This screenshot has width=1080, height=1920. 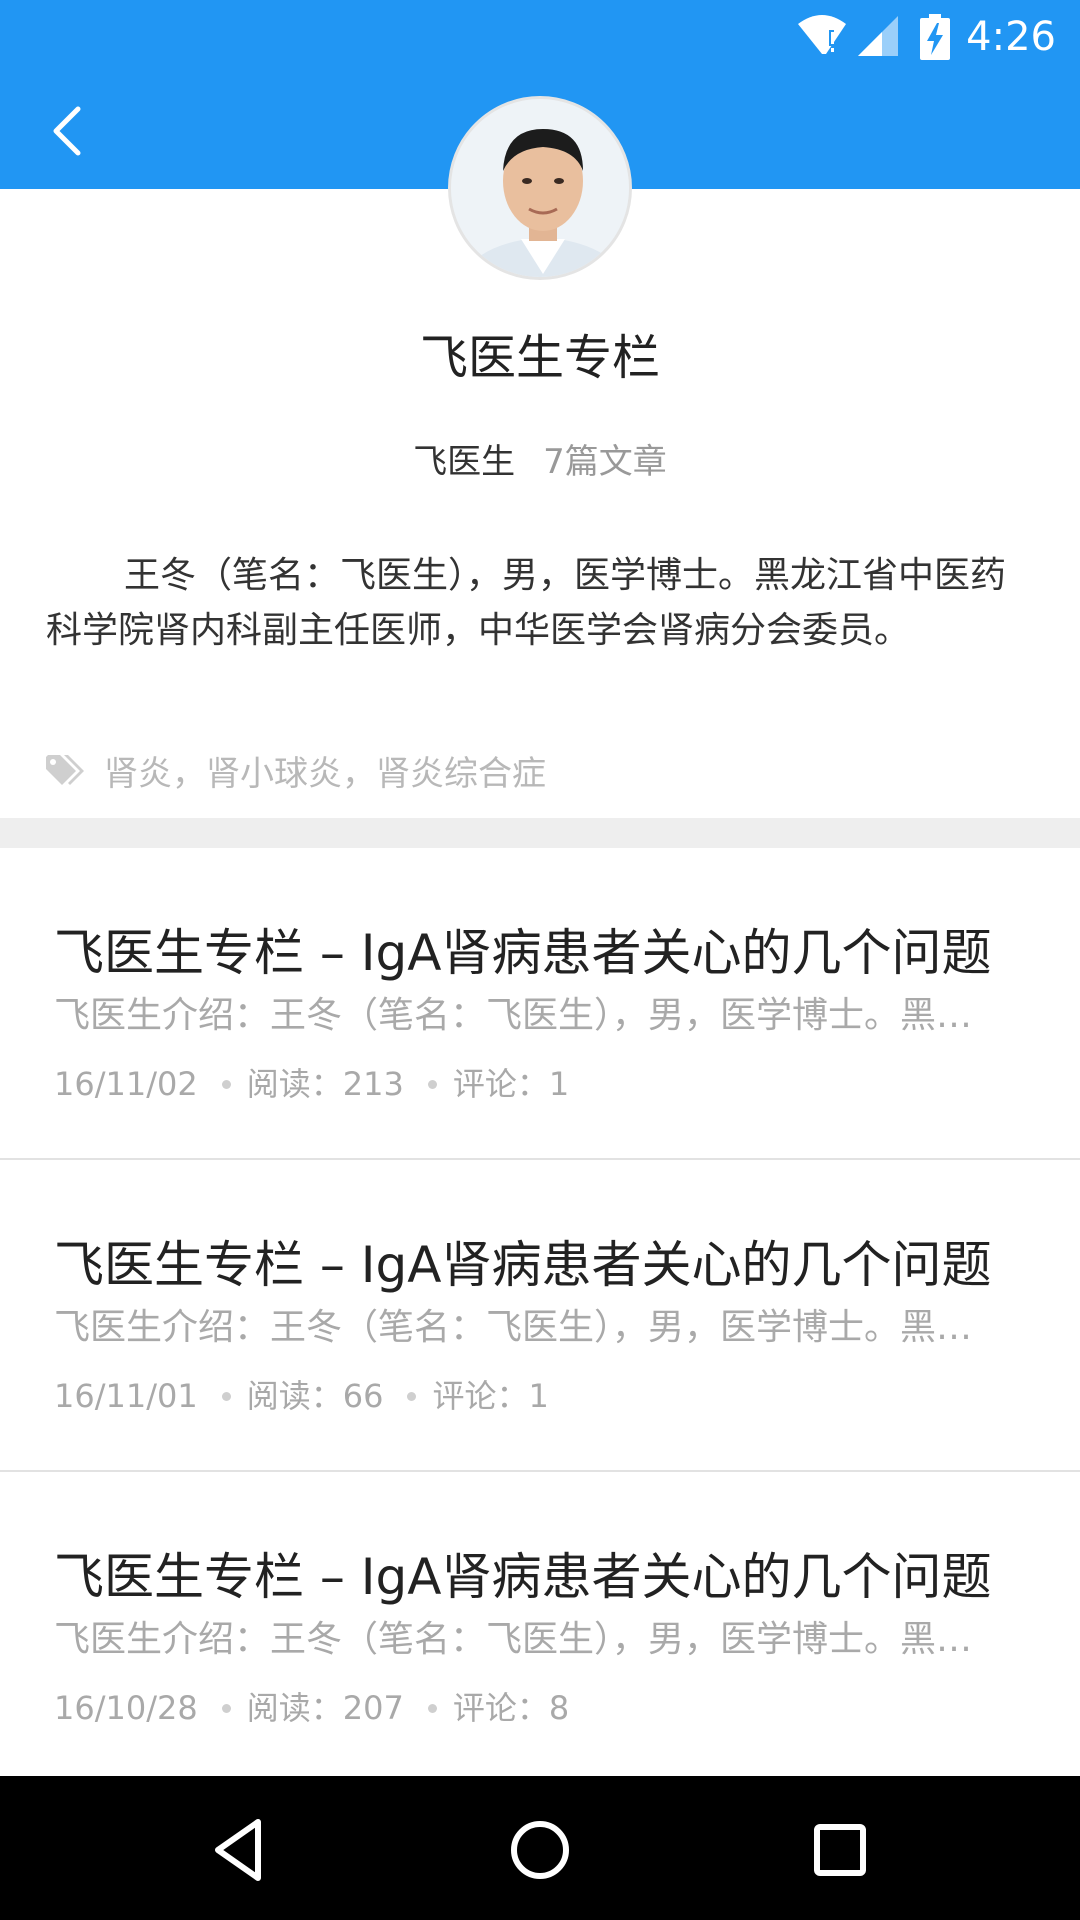 I want to click on back-triangle-icon, so click(x=240, y=1850).